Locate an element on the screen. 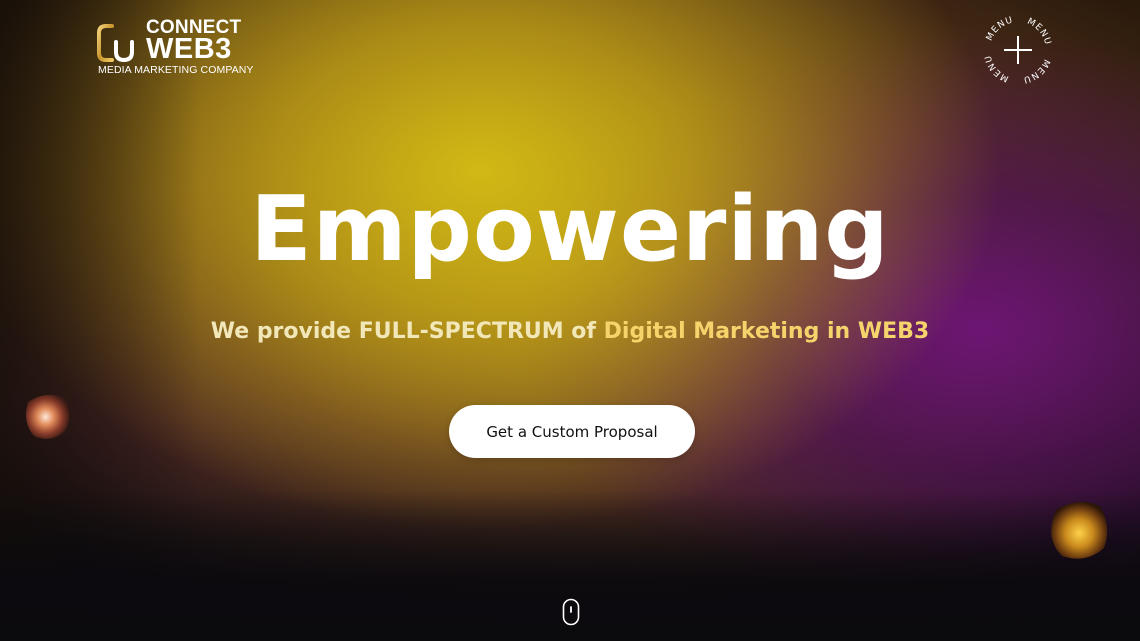 This screenshot has width=1140, height=641. menu-label-3: MENU is located at coordinates (1036, 70).